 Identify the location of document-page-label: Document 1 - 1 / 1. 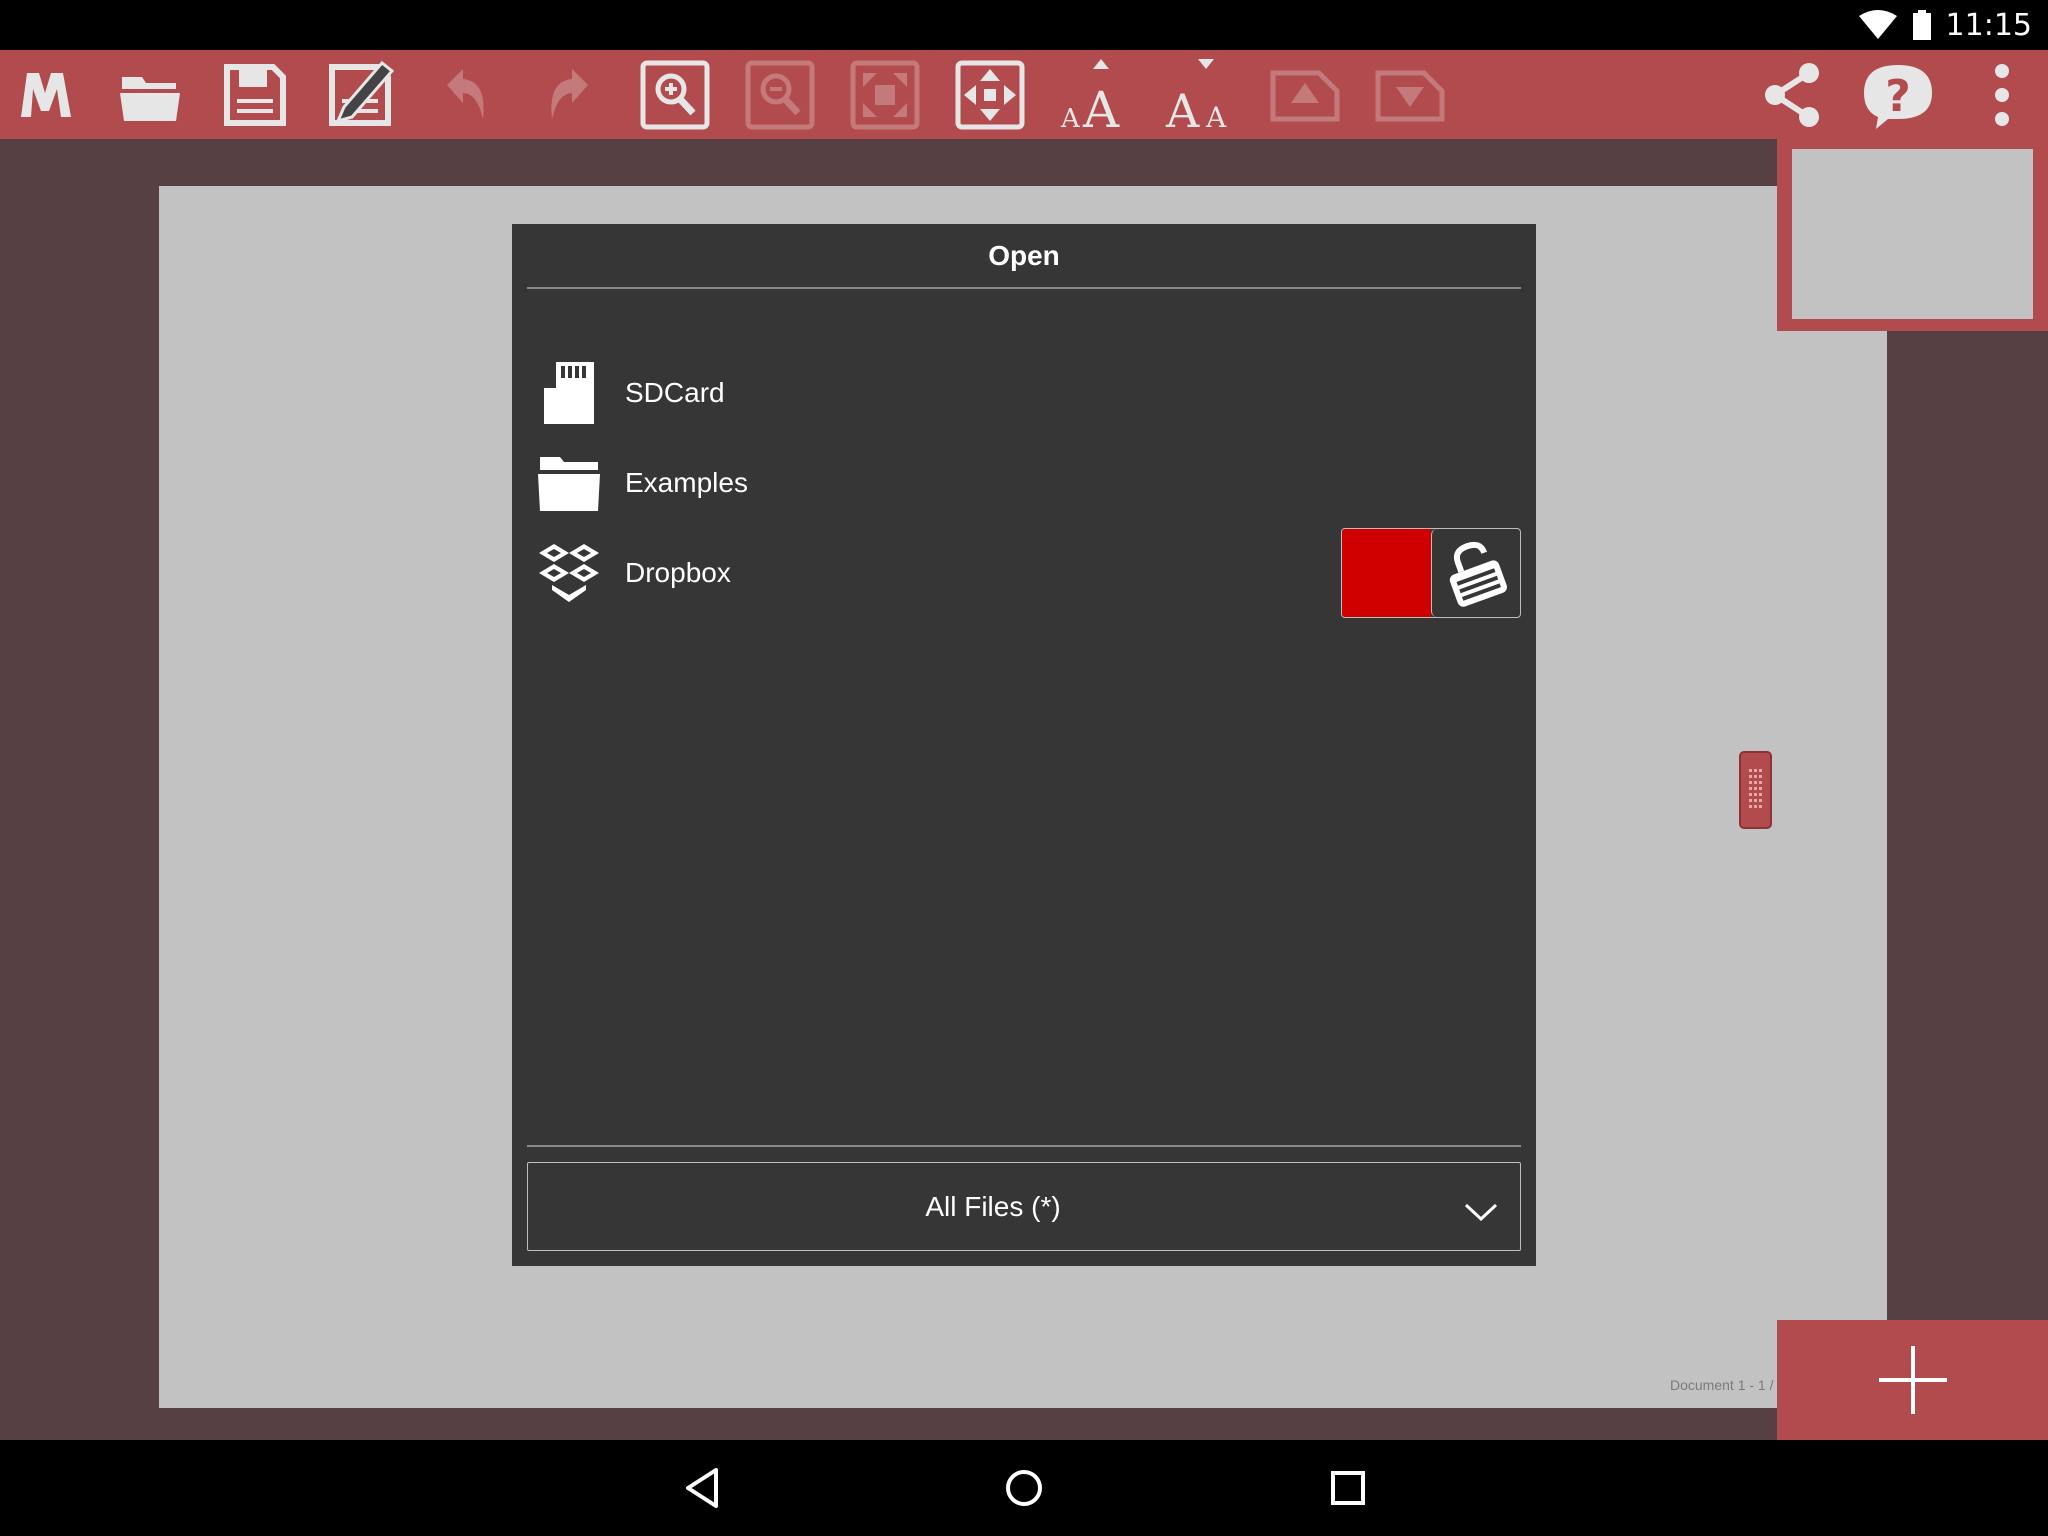
(1728, 1385).